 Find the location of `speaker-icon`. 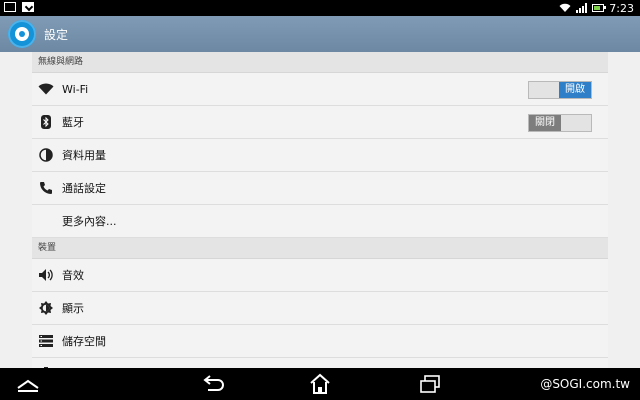

speaker-icon is located at coordinates (46, 275).